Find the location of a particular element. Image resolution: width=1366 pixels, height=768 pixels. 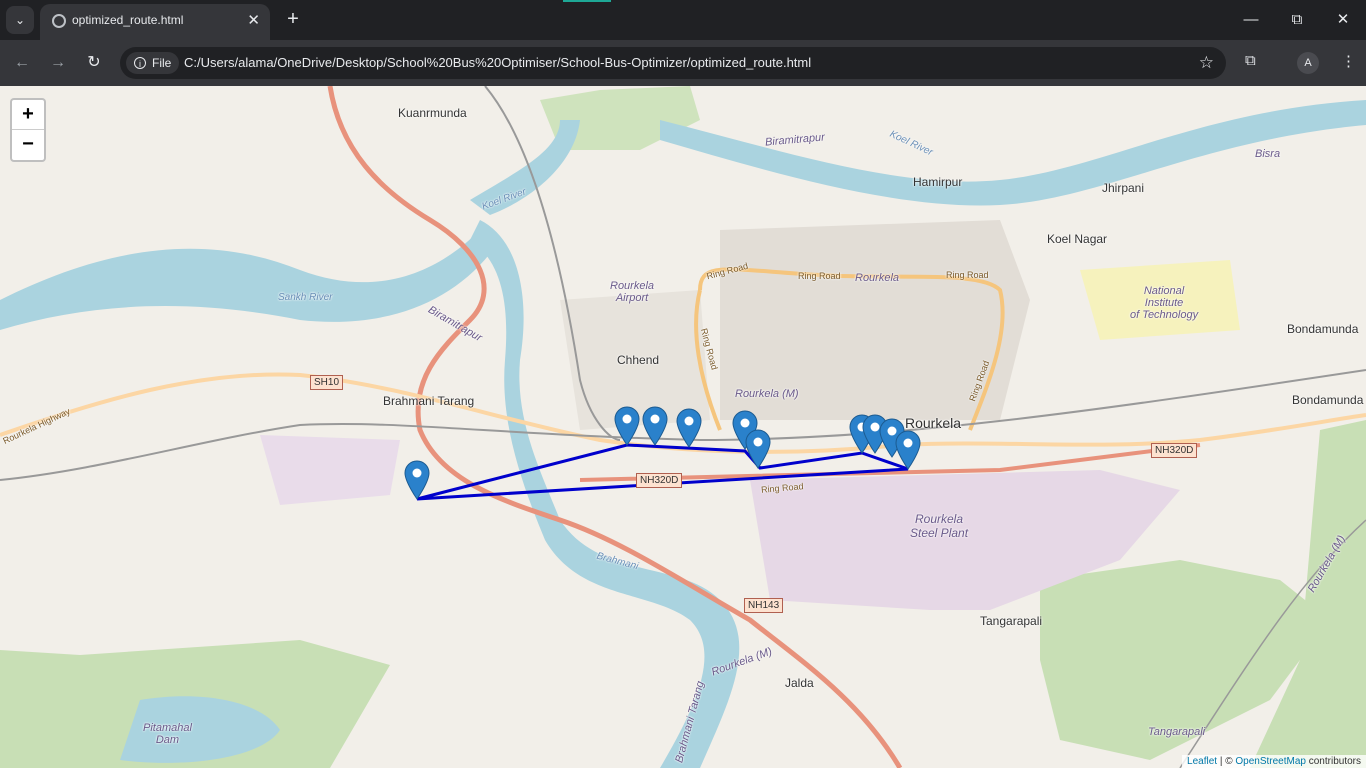

zoom-in-button: + is located at coordinates (28, 115).